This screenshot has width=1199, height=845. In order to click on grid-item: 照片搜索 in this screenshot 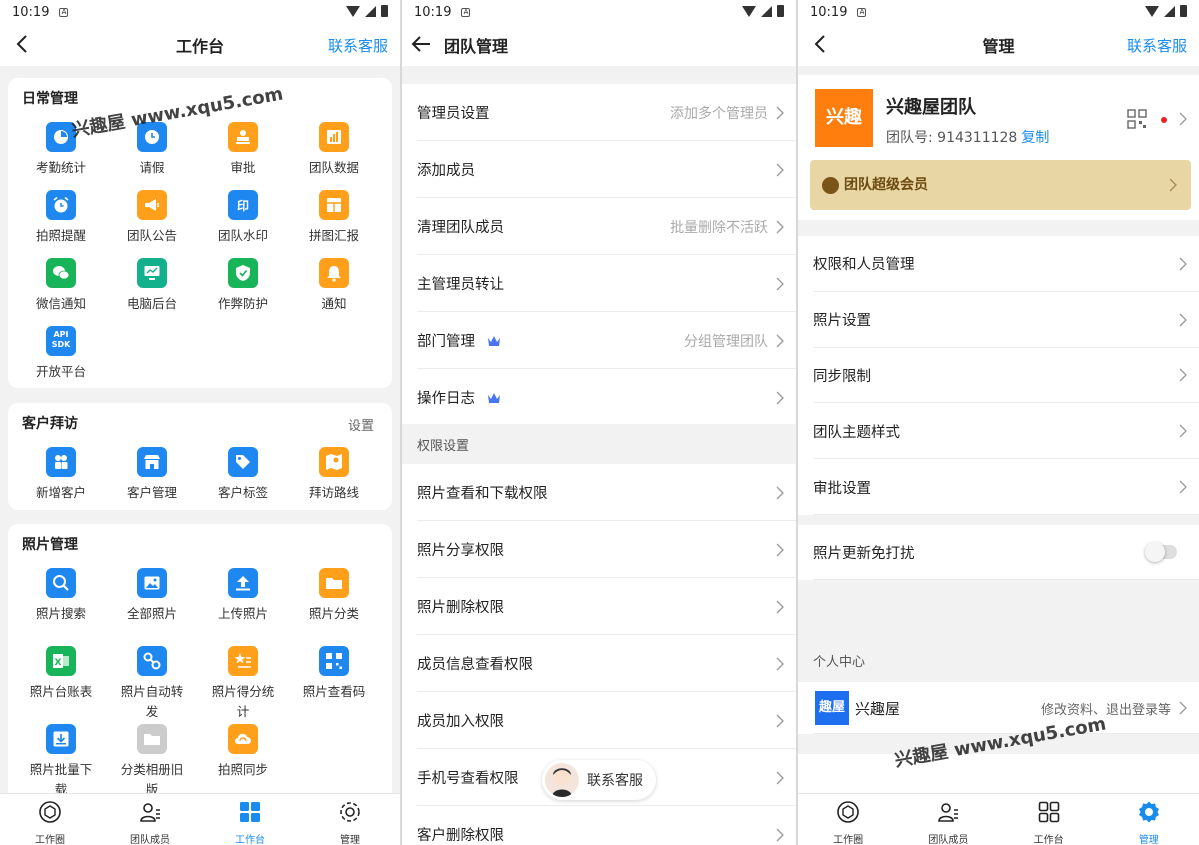, I will do `click(61, 596)`.